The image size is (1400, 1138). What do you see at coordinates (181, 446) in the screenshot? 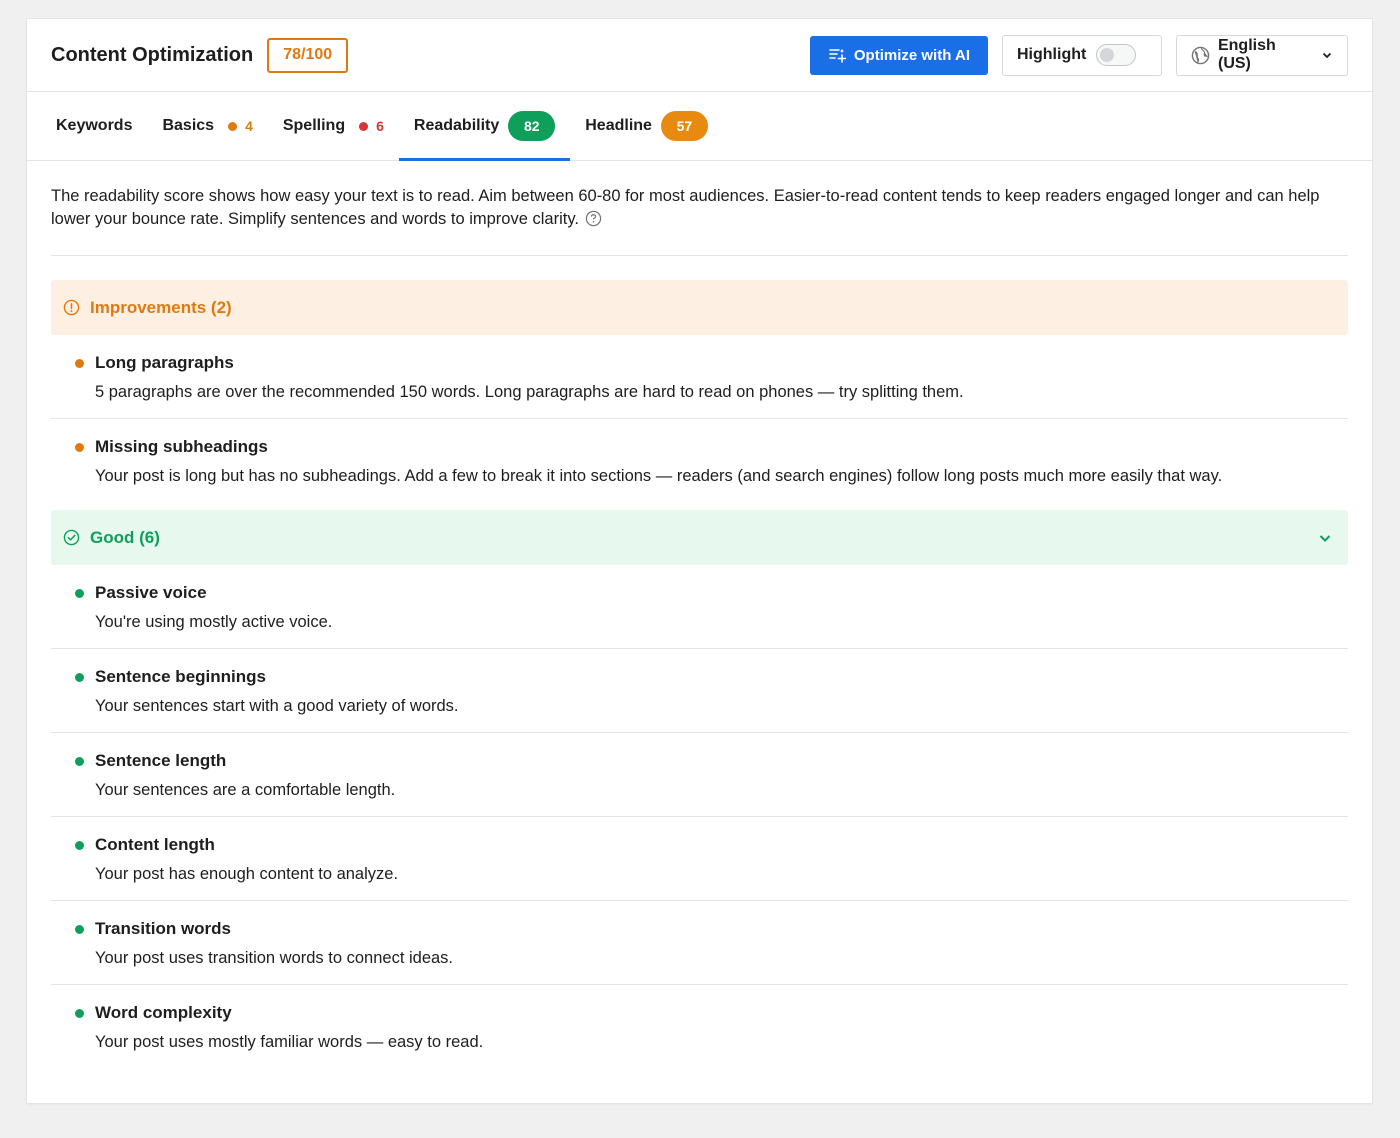
I see `item-title: Missing subheadings` at bounding box center [181, 446].